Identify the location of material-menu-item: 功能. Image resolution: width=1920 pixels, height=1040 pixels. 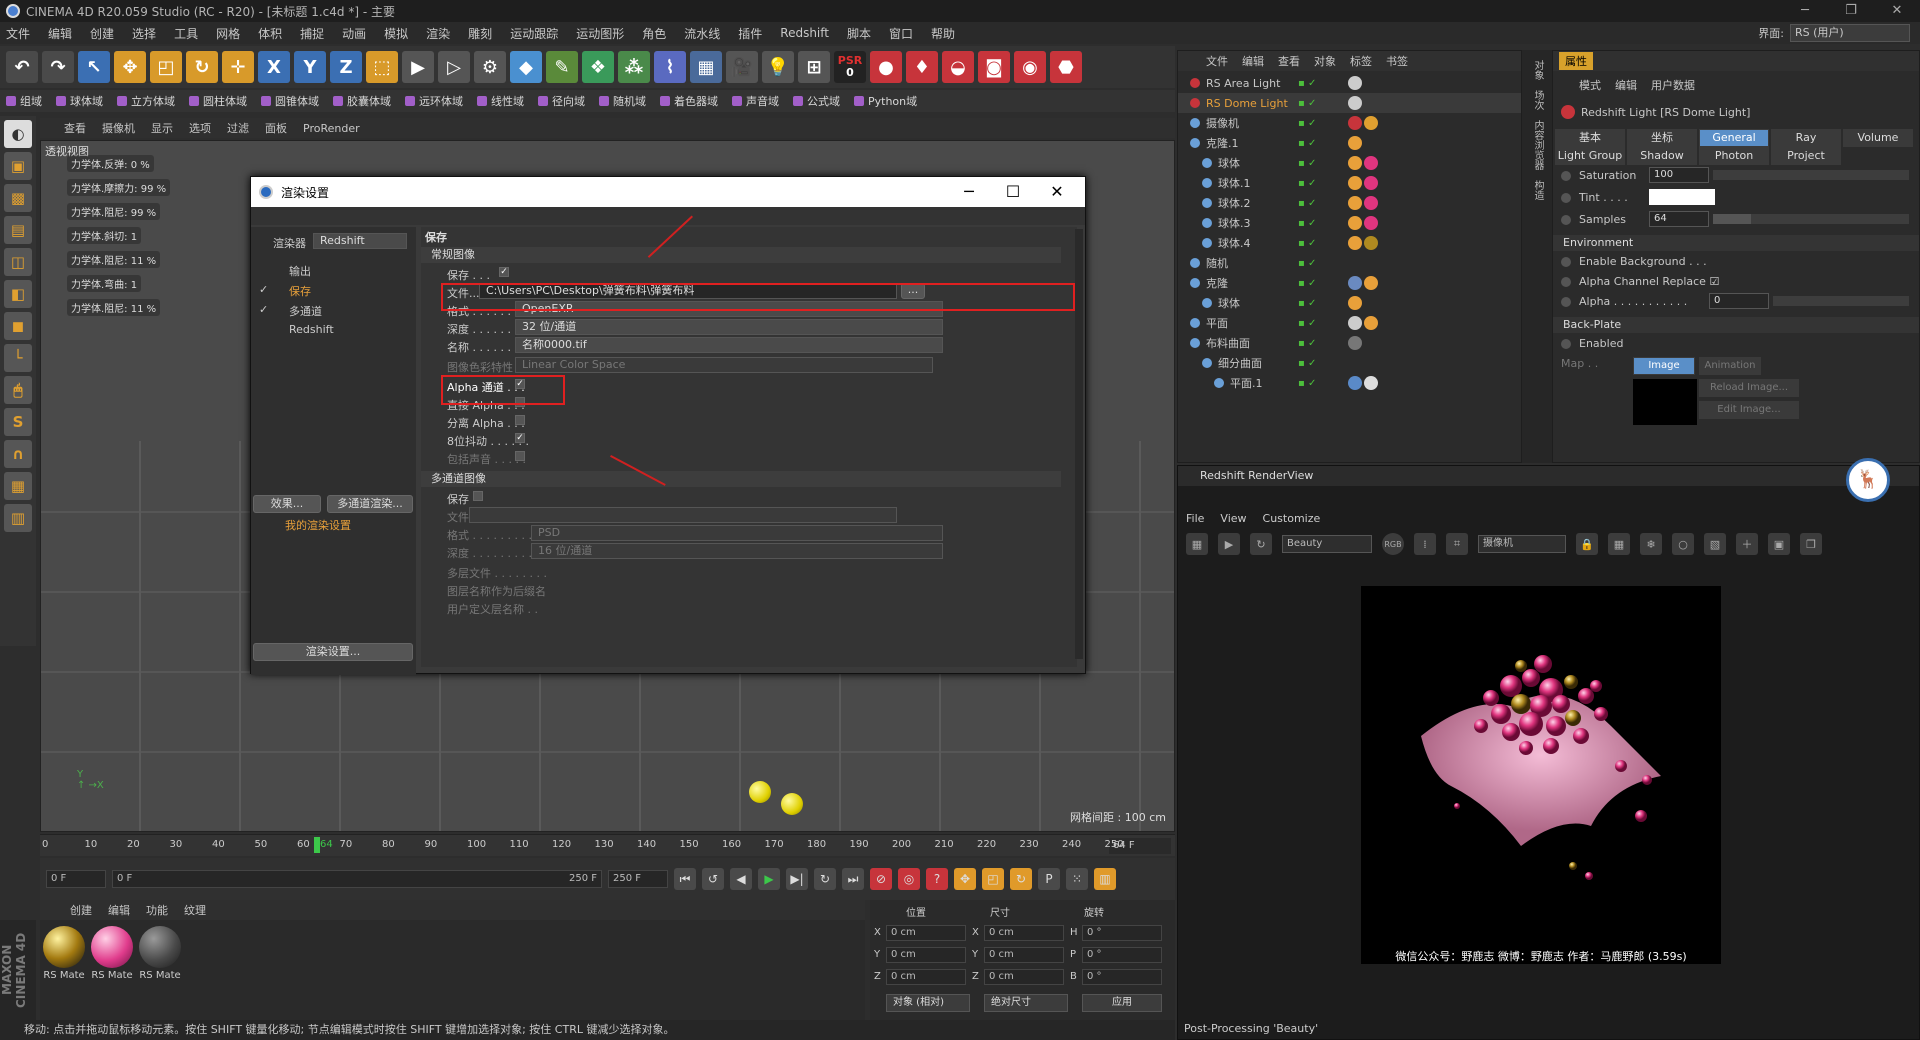
(157, 910).